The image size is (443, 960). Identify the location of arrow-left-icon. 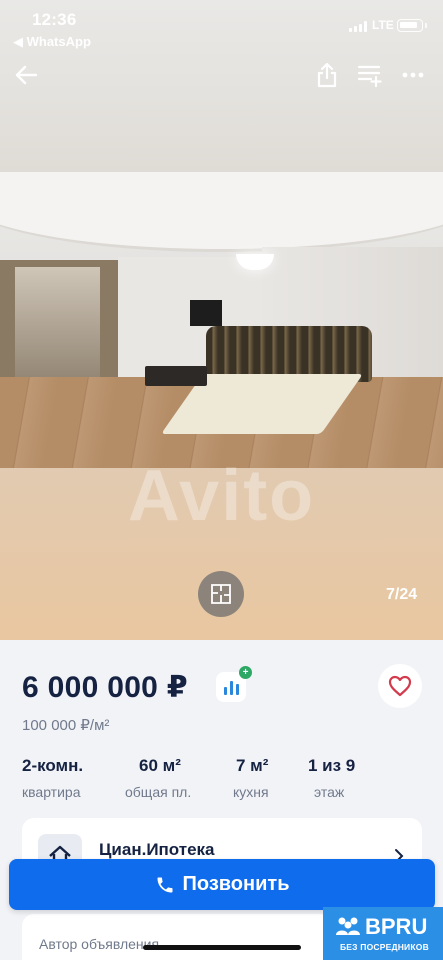
(26, 75).